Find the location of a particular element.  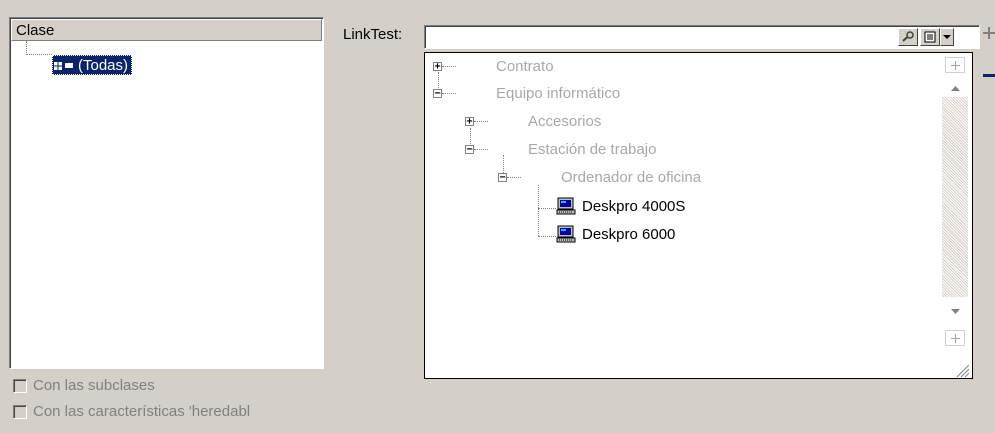

heredables-checkbox is located at coordinates (20, 411).